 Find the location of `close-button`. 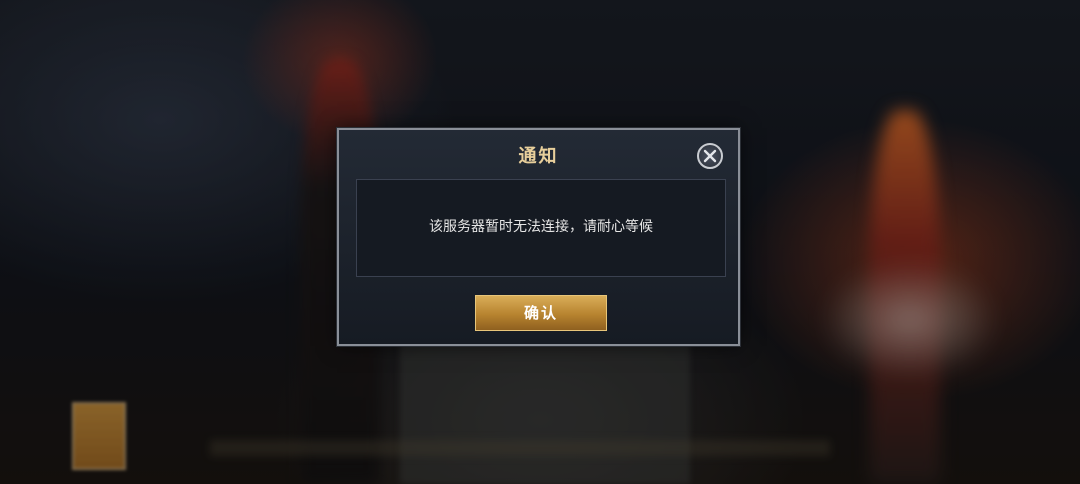

close-button is located at coordinates (710, 156).